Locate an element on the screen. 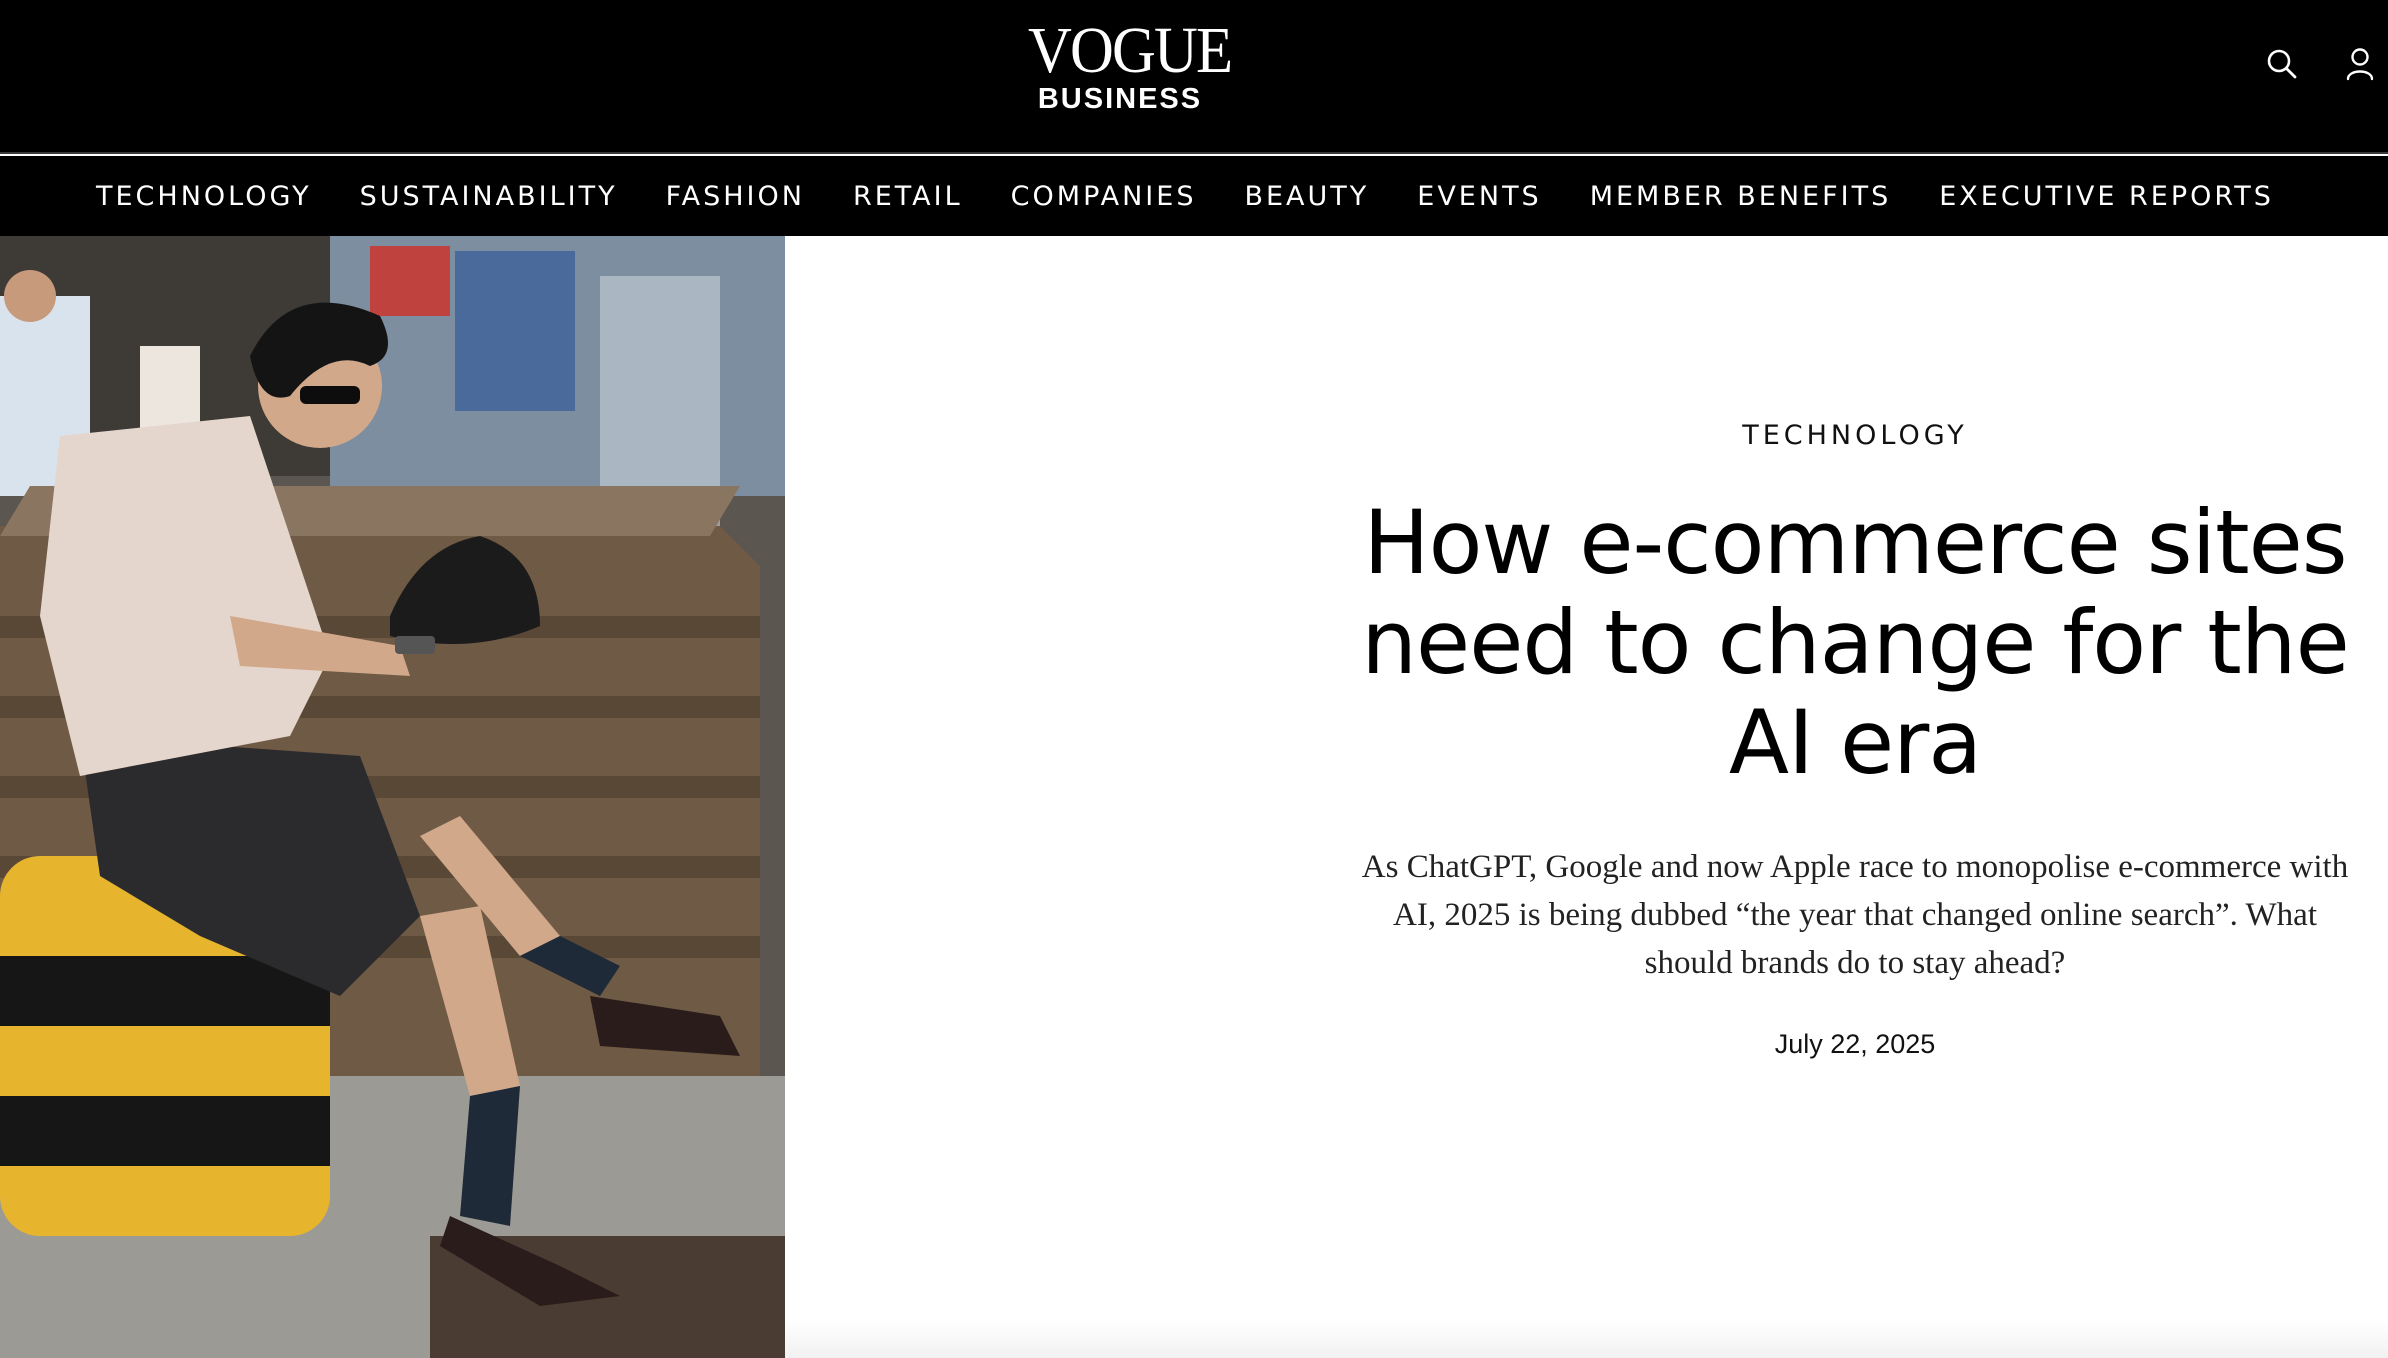  search-icon is located at coordinates (2282, 64).